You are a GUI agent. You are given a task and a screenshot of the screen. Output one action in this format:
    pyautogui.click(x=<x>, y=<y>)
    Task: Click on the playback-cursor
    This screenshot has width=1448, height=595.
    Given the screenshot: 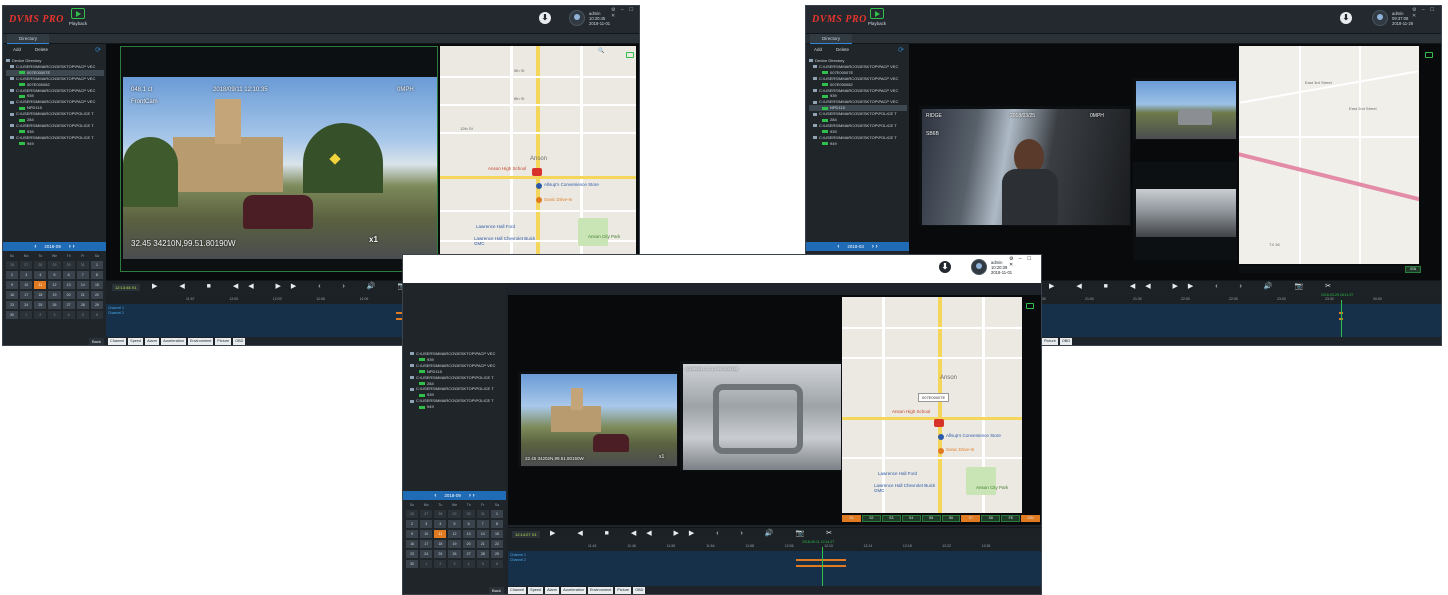 What is the action you would take?
    pyautogui.click(x=822, y=566)
    